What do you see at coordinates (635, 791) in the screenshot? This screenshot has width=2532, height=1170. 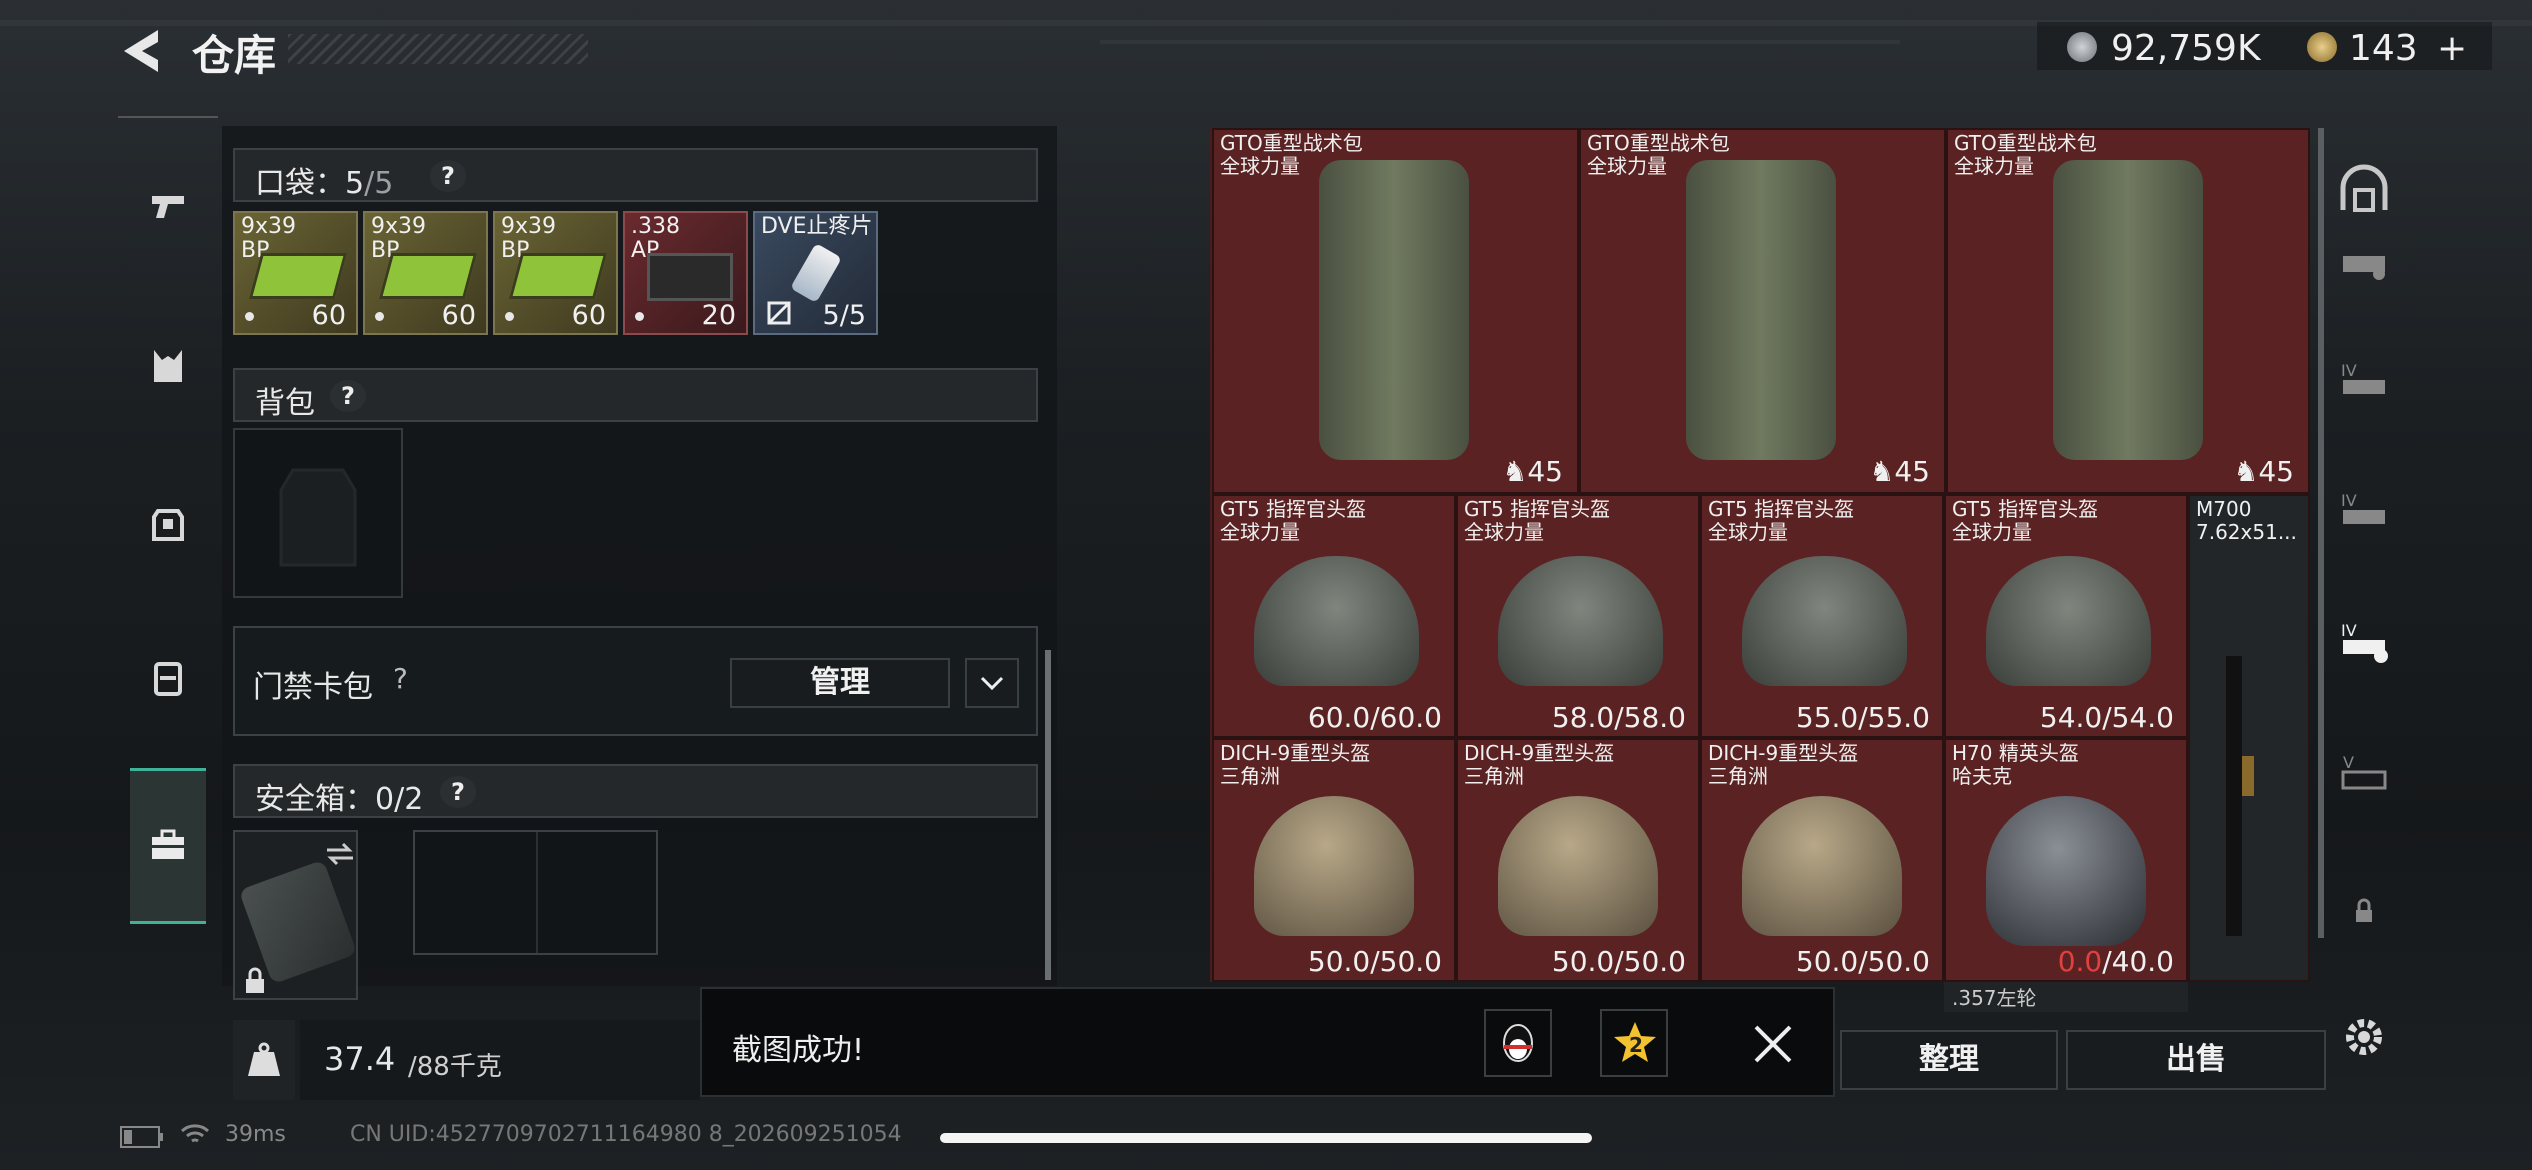 I see `safebox-header: 安全箱：0/2 ?` at bounding box center [635, 791].